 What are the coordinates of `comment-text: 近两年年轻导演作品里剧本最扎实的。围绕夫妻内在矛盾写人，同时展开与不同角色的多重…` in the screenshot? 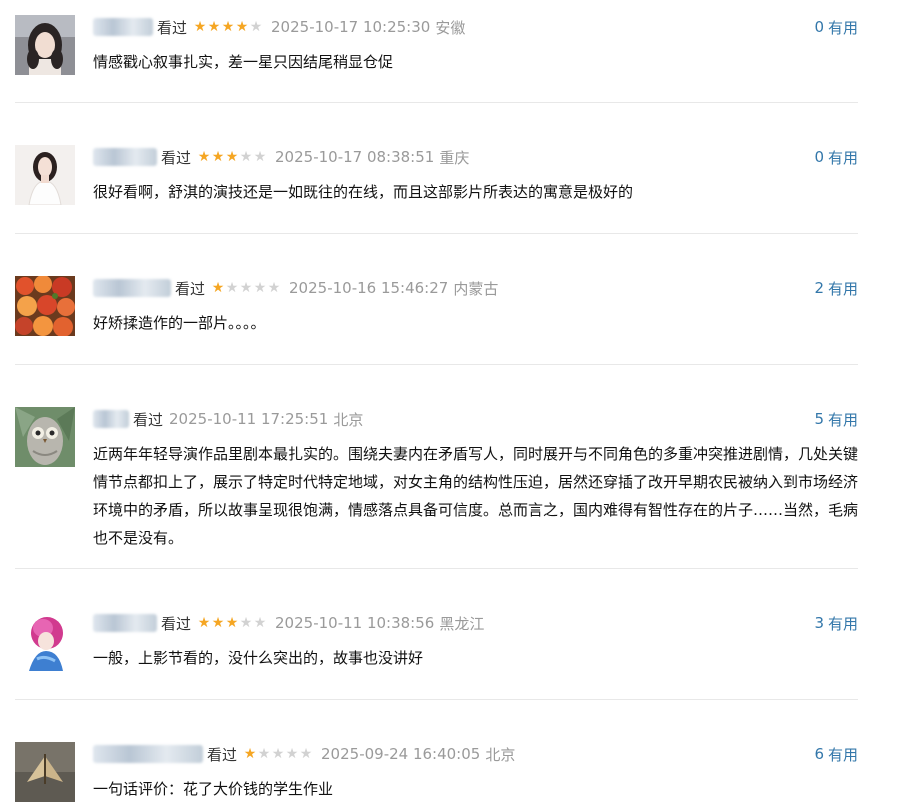 It's located at (476, 496).